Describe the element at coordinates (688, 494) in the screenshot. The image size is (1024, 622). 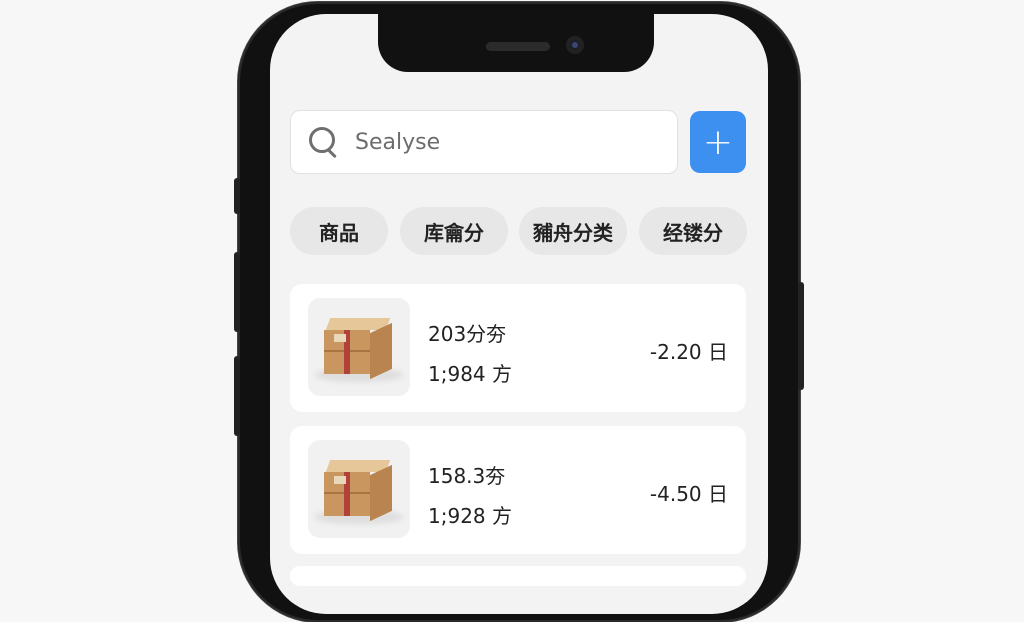
I see `item-change: -4.50 日` at that location.